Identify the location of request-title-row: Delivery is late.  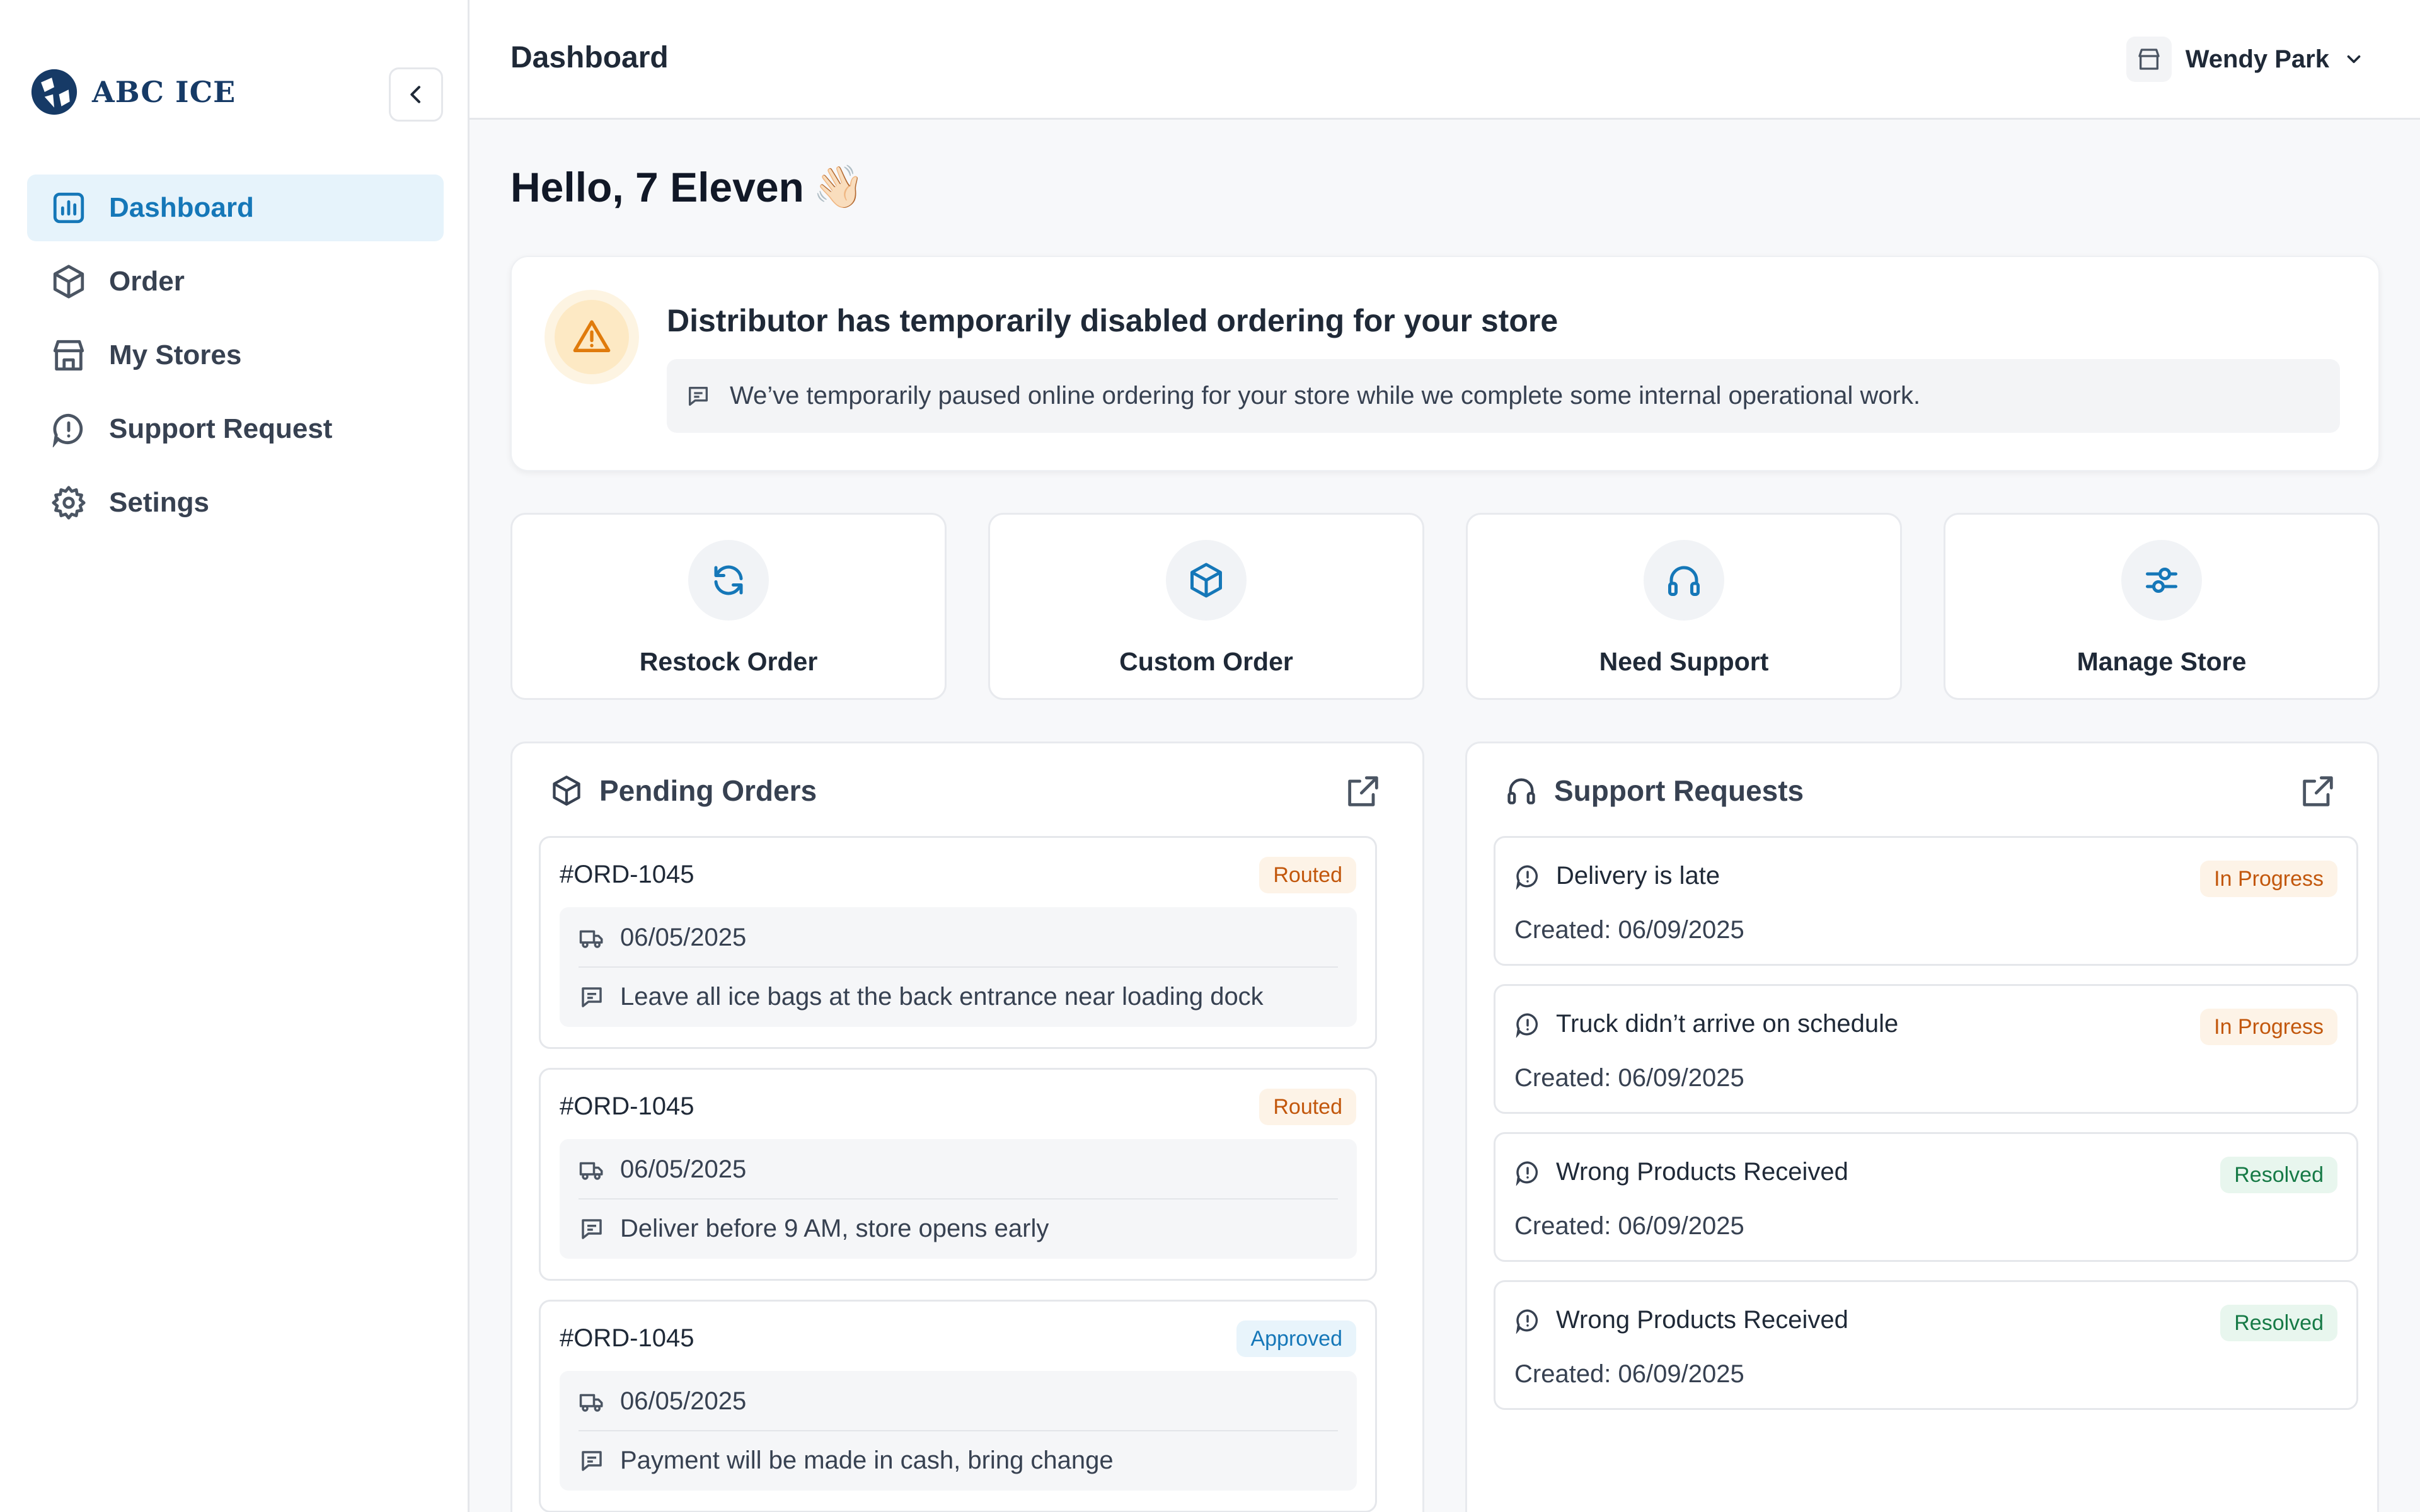
(1617, 876).